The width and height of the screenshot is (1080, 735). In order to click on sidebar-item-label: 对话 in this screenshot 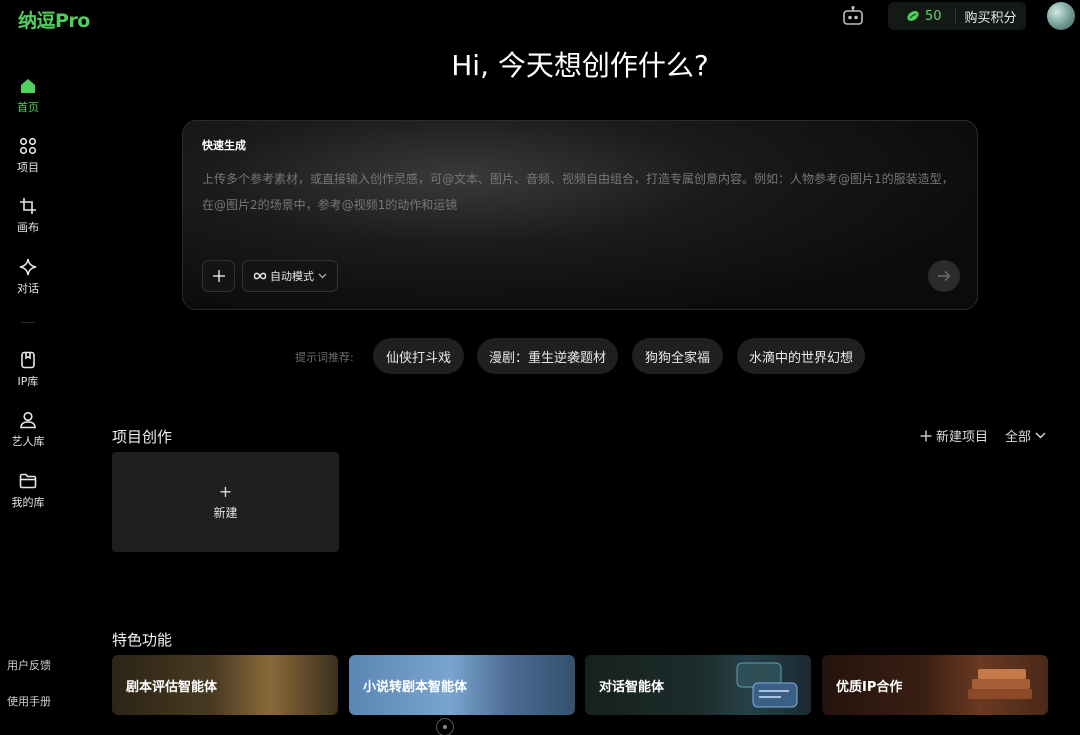, I will do `click(28, 288)`.